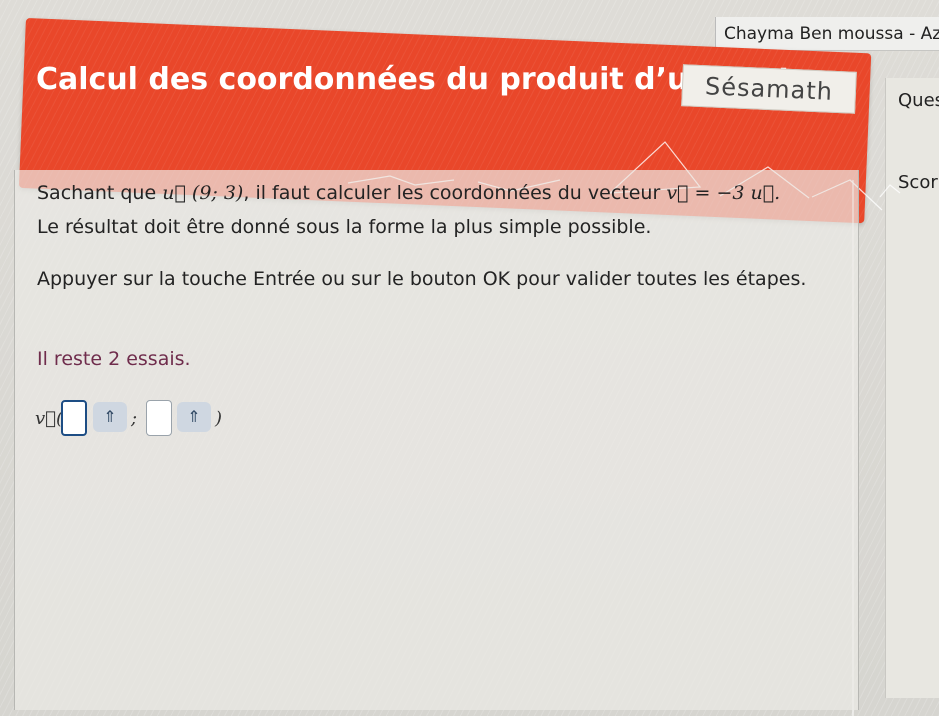 This screenshot has height=716, width=939. What do you see at coordinates (174, 193) in the screenshot?
I see `vector-u-symbol: u⃗` at bounding box center [174, 193].